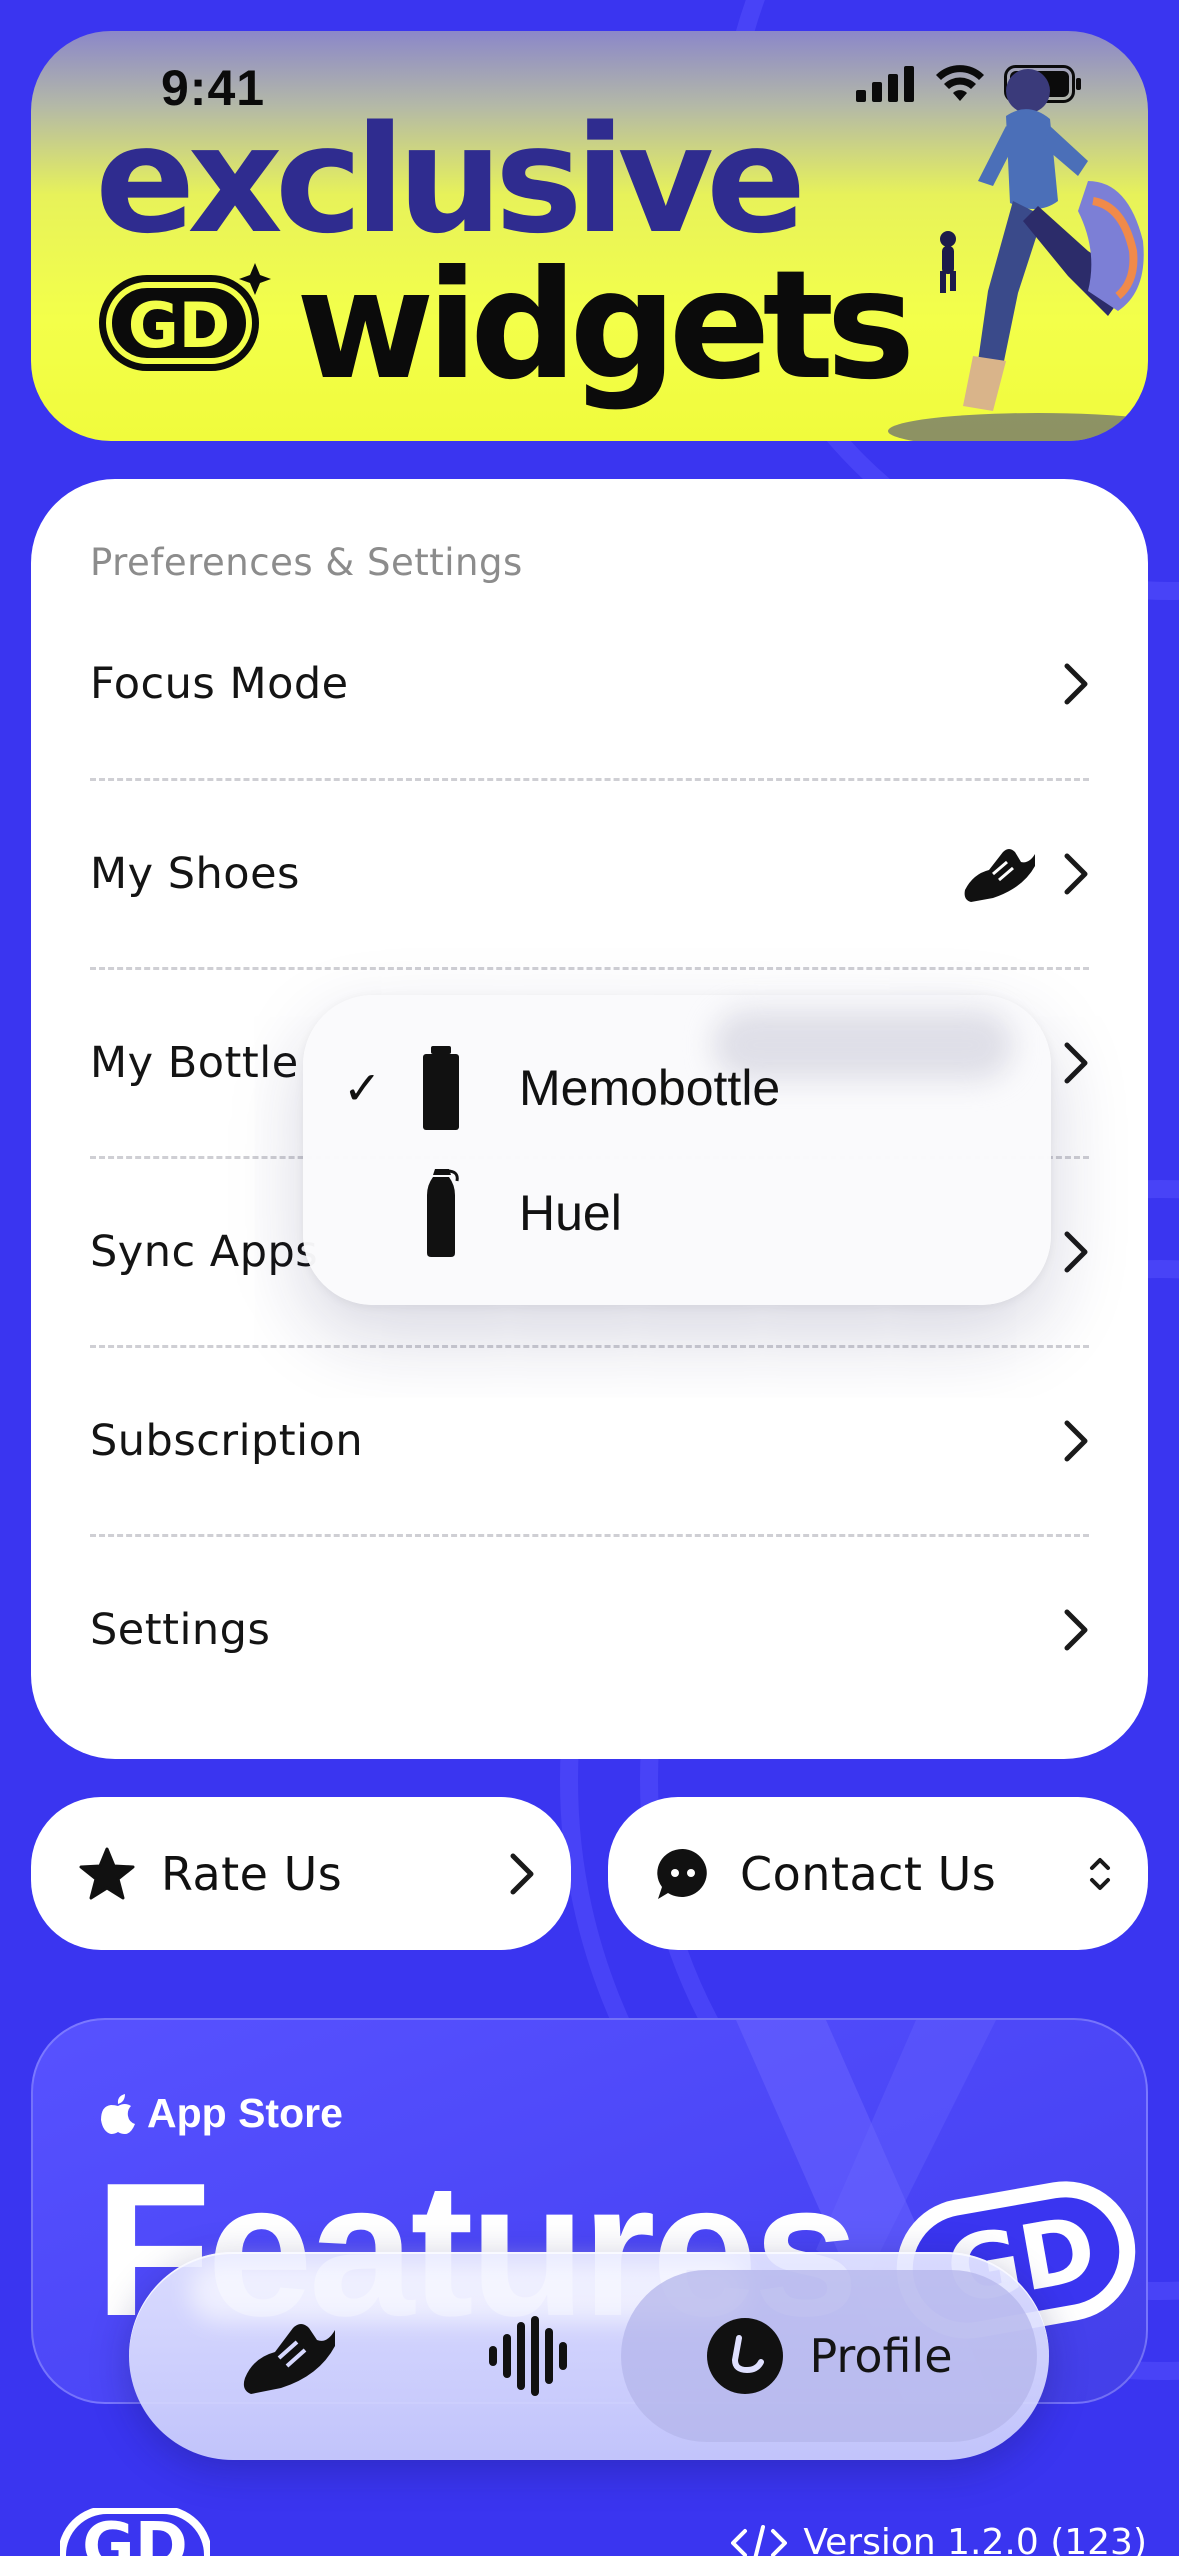 This screenshot has width=1179, height=2556. Describe the element at coordinates (1018, 255) in the screenshot. I see `runner-illustration` at that location.